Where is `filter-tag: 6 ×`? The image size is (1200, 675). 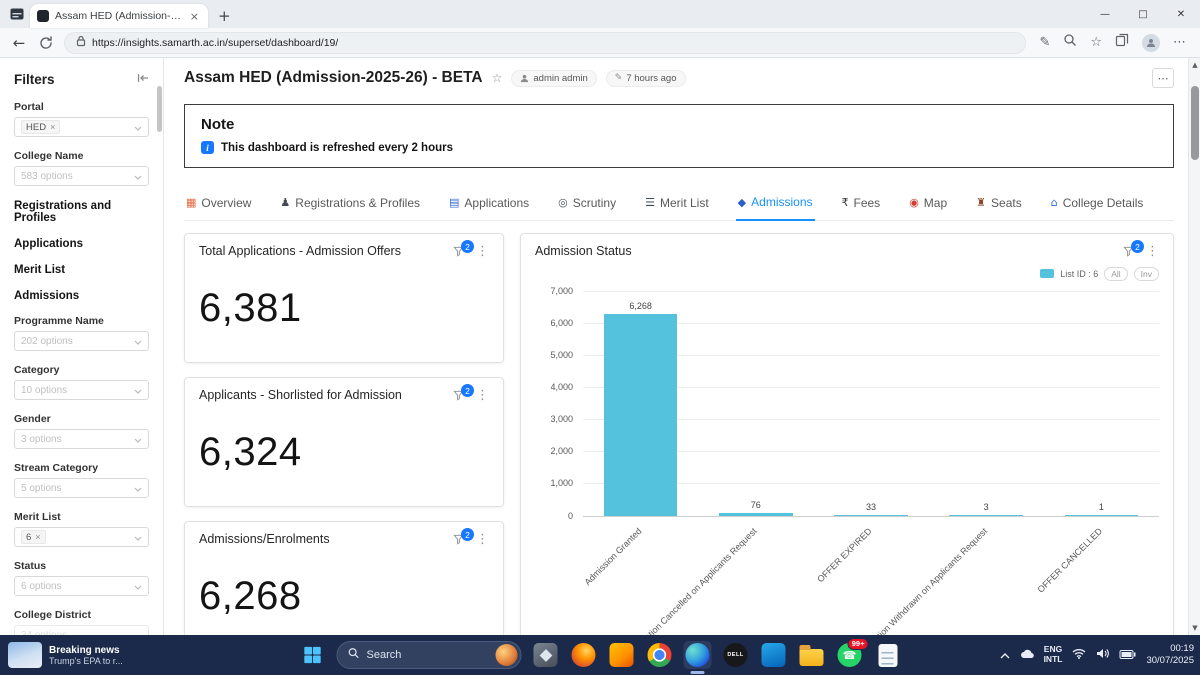
filter-tag: 6 × is located at coordinates (33, 537).